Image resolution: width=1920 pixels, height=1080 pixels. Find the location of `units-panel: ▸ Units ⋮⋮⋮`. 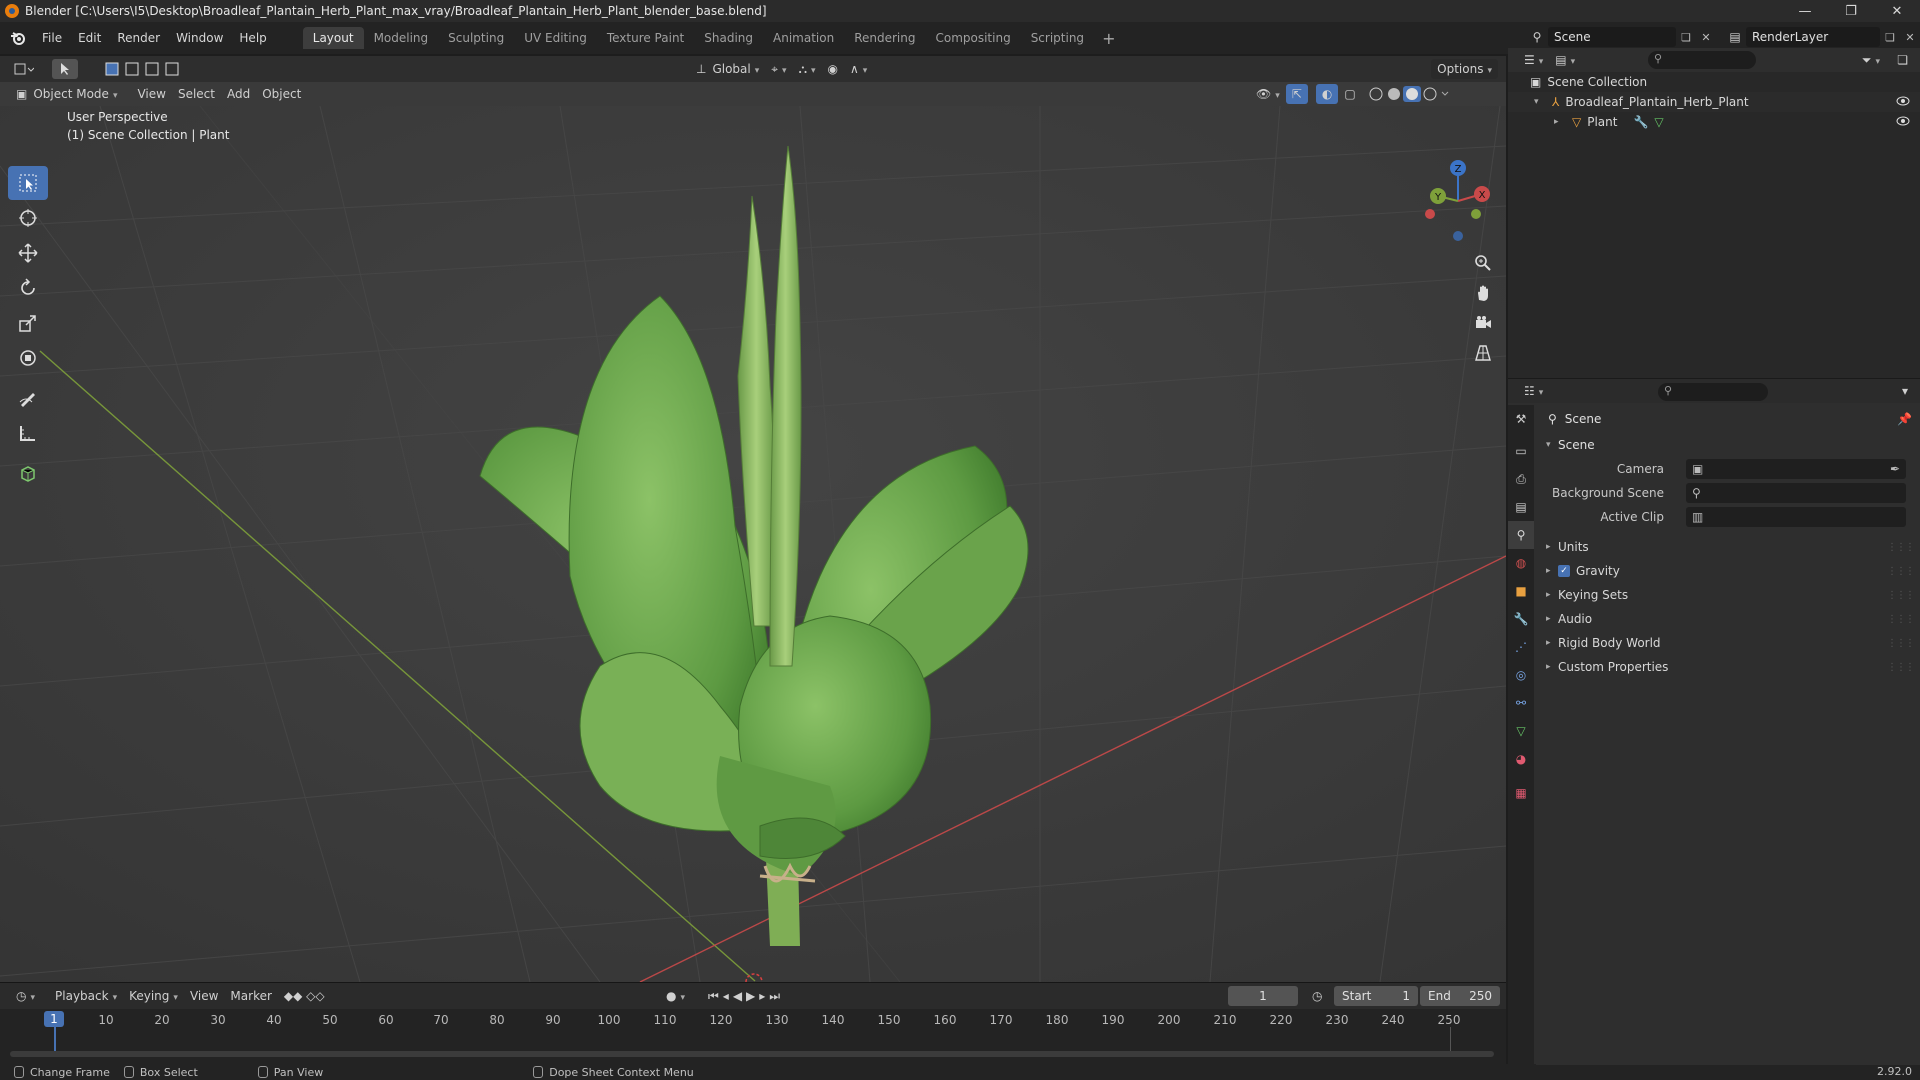

units-panel: ▸ Units ⋮⋮⋮ is located at coordinates (1728, 547).